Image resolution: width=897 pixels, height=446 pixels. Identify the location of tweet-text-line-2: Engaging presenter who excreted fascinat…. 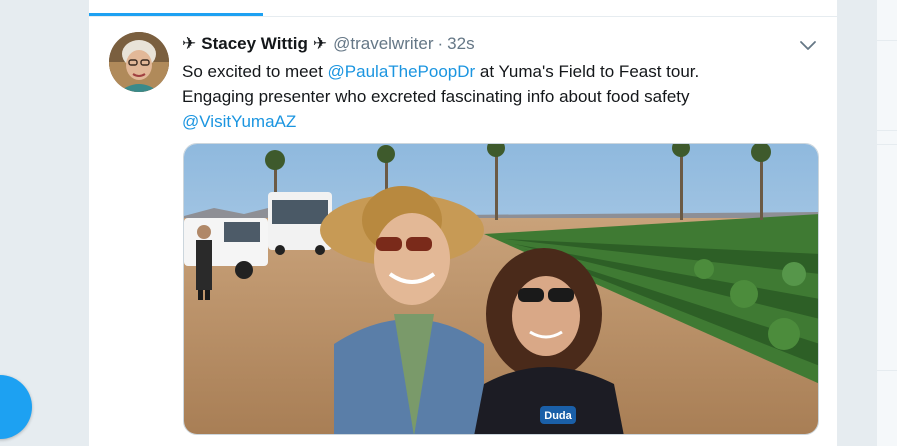
(436, 96).